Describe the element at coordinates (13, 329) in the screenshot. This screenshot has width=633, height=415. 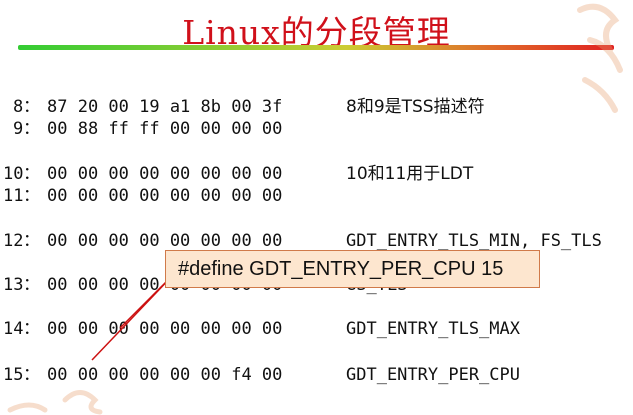
I see `gdt-index: 14` at that location.